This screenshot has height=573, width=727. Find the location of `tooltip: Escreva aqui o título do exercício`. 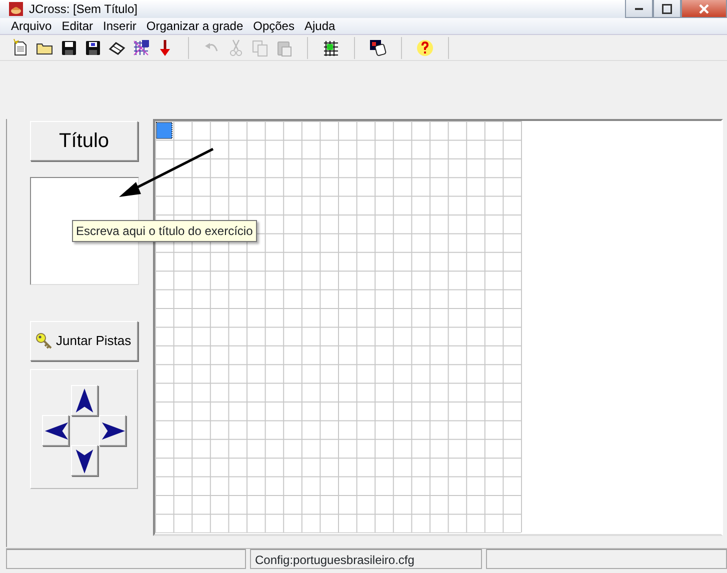

tooltip: Escreva aqui o título do exercício is located at coordinates (164, 231).